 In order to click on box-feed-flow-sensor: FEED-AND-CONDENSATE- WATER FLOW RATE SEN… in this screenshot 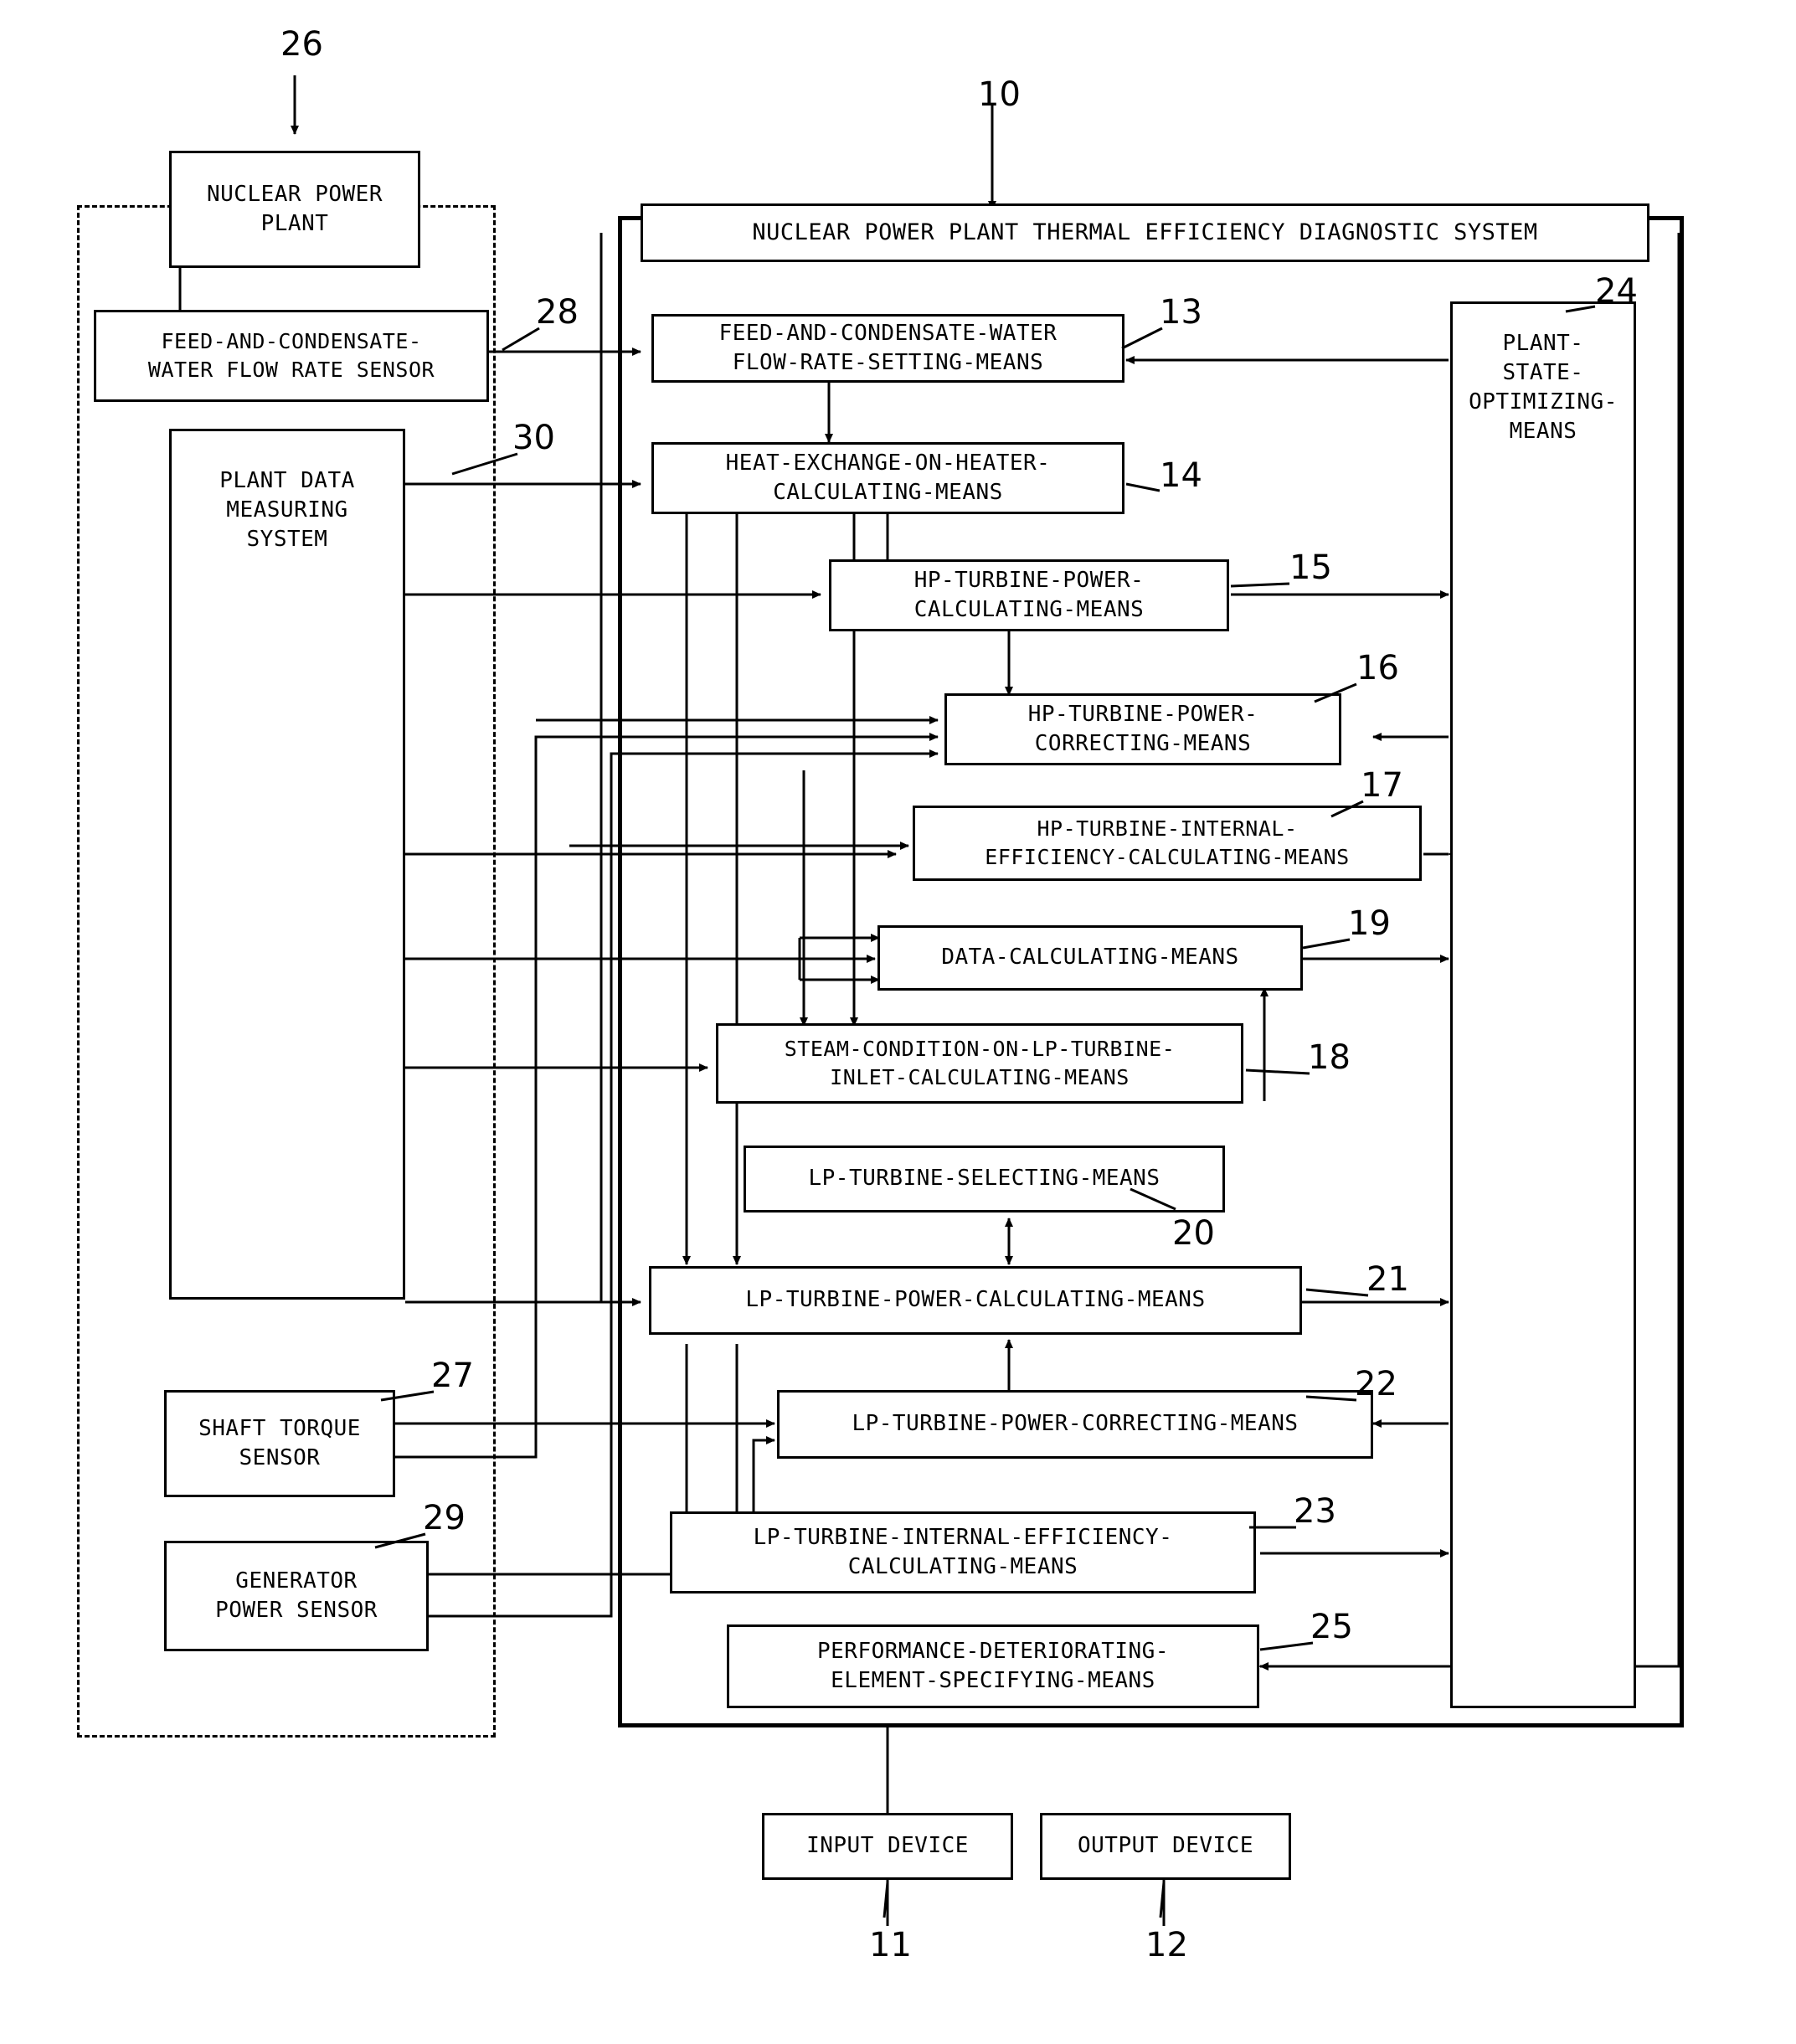, I will do `click(292, 356)`.